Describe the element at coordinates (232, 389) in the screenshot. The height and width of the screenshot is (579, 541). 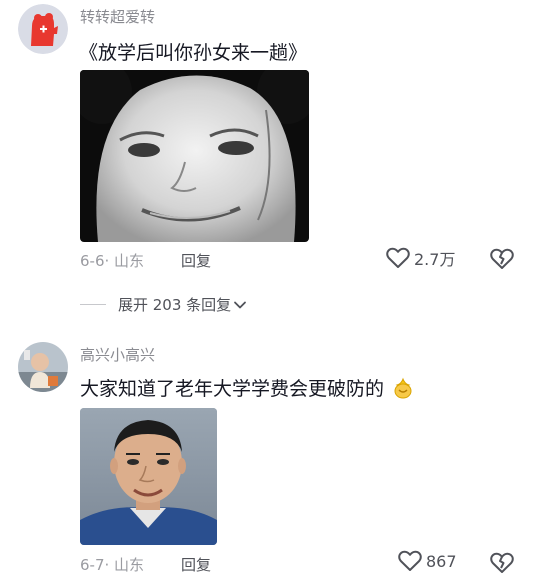
I see `comment-text-content: 大家知道了老年大学学费会更破防的` at that location.